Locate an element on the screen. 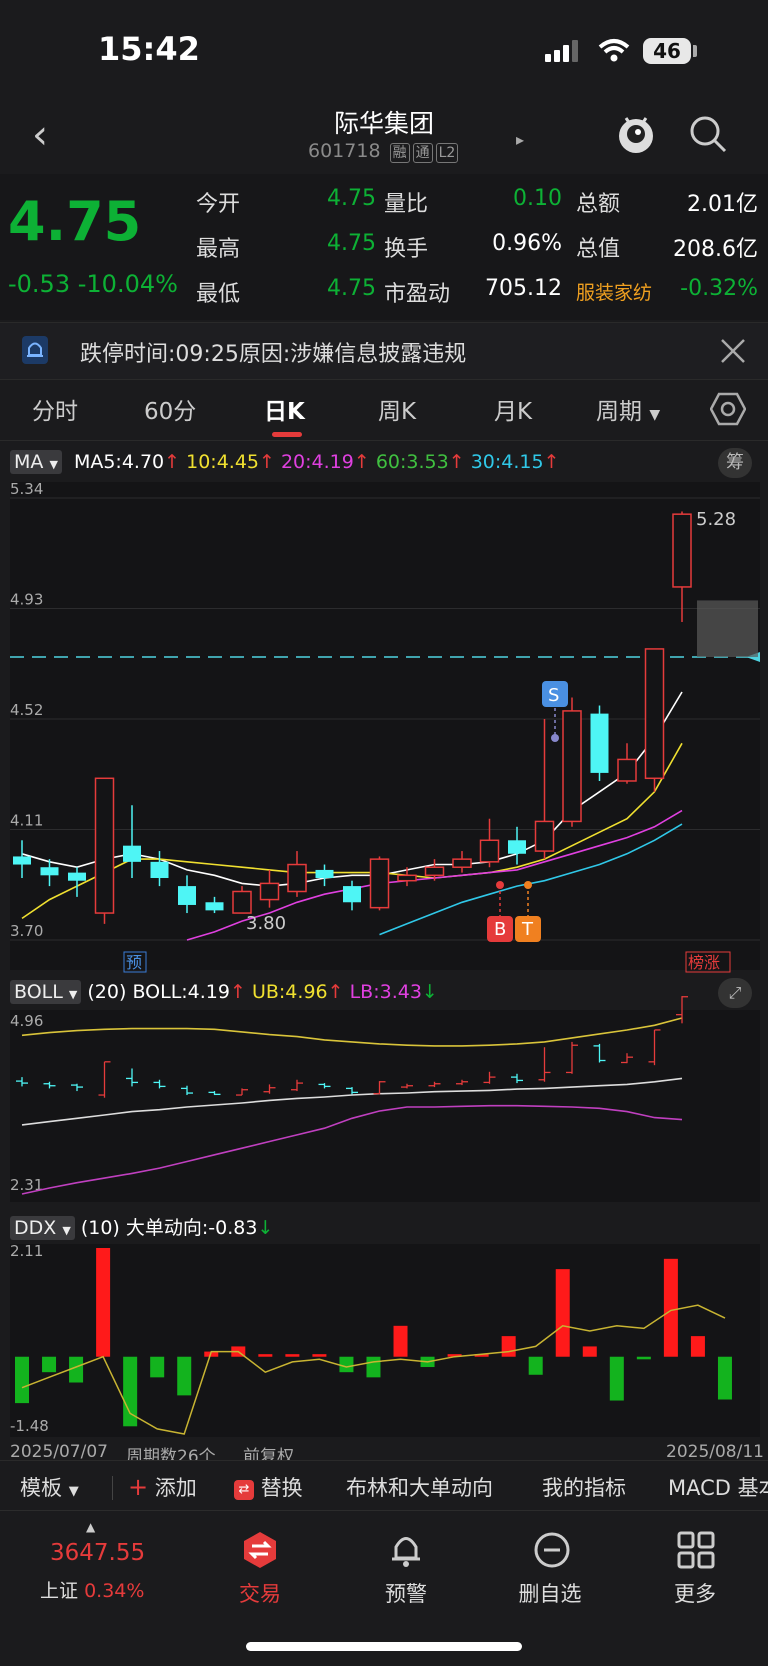 Image resolution: width=768 pixels, height=1666 pixels. boll-mid-label: BOLL:4.19 is located at coordinates (181, 992).